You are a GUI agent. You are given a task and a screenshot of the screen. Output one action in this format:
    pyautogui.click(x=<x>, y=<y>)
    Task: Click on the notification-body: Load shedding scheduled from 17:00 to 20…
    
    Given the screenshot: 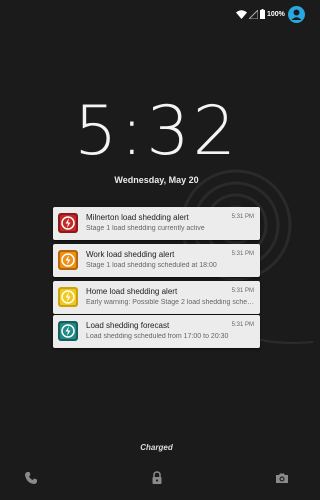 What is the action you would take?
    pyautogui.click(x=157, y=336)
    